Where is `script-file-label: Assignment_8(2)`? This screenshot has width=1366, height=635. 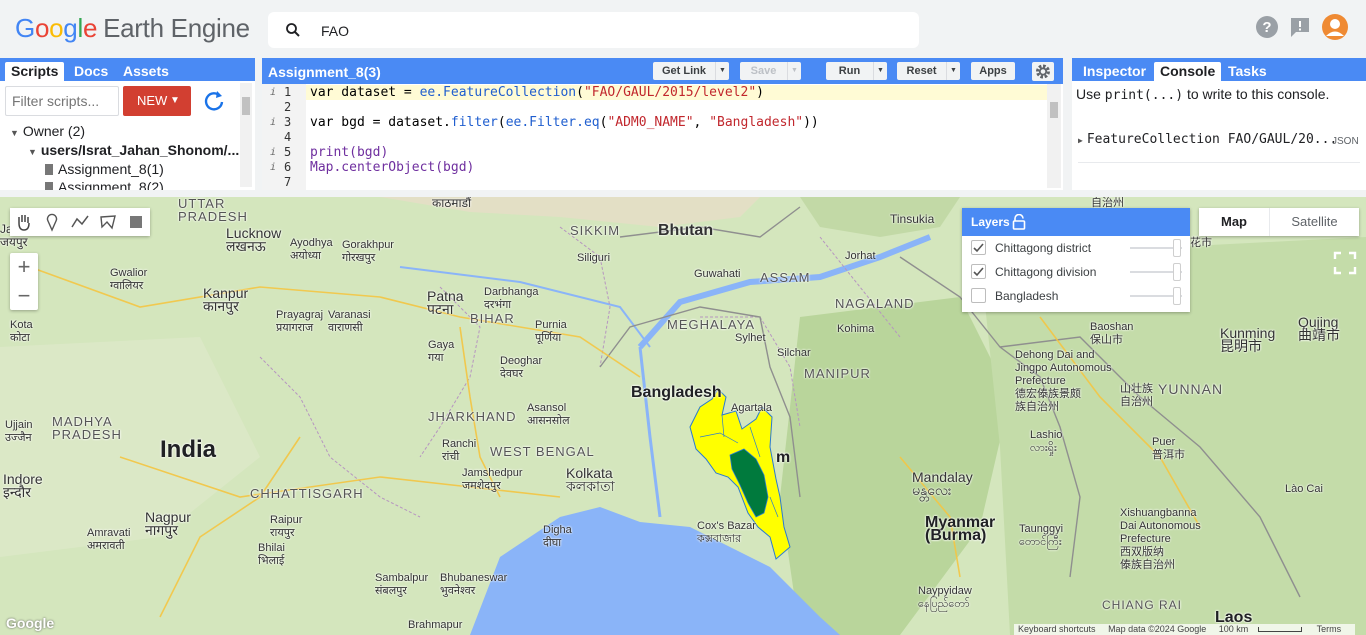
script-file-label: Assignment_8(2) is located at coordinates (111, 184).